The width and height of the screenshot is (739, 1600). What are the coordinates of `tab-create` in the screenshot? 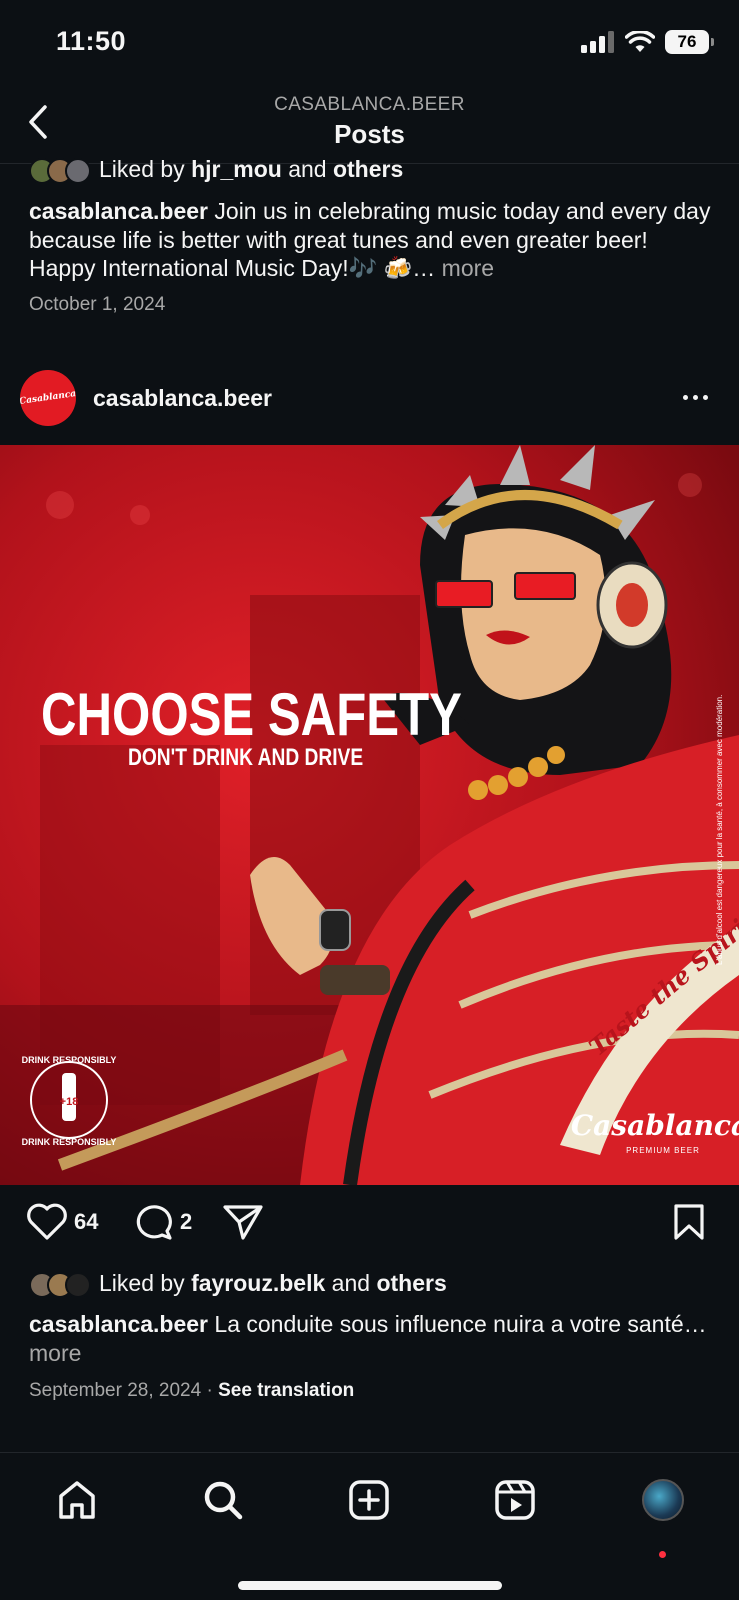 It's located at (369, 1500).